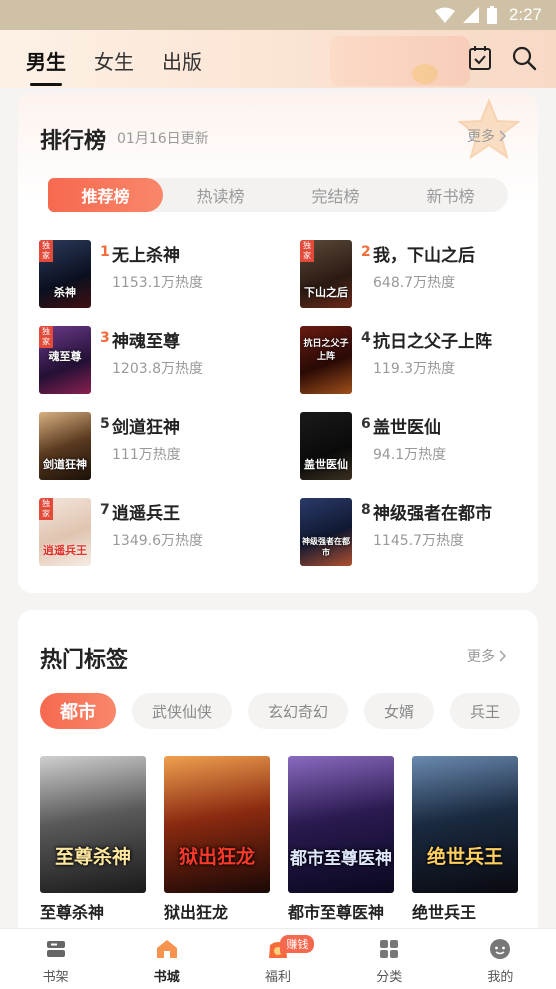 The height and width of the screenshot is (989, 556). What do you see at coordinates (298, 711) in the screenshot?
I see `tag-chip: 玄幻奇幻` at bounding box center [298, 711].